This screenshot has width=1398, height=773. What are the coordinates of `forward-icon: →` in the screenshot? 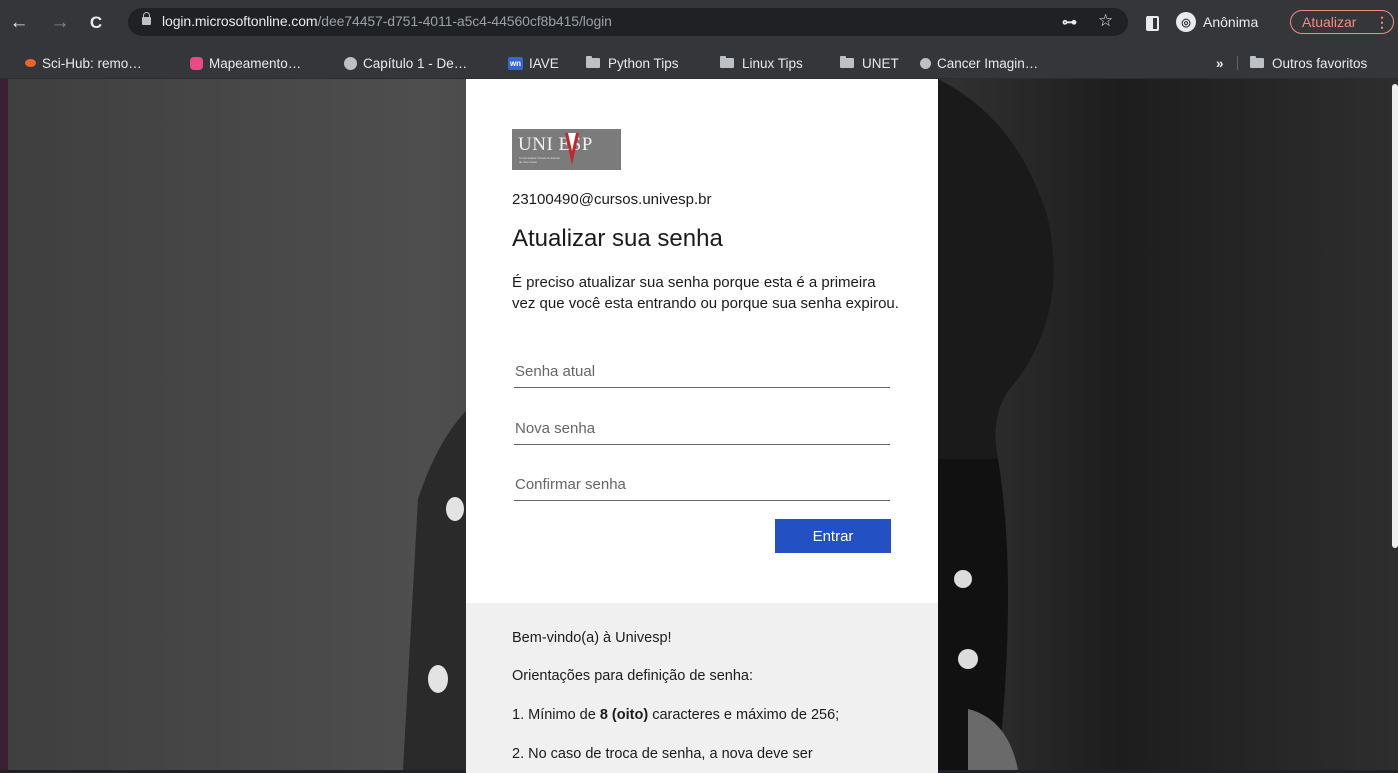 It's located at (60, 23).